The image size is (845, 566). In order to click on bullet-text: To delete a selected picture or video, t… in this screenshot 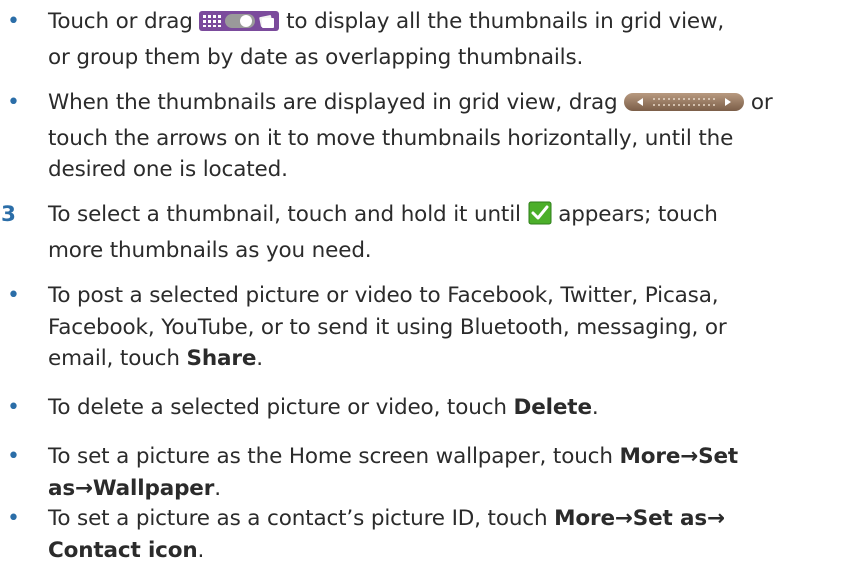, I will do `click(323, 407)`.